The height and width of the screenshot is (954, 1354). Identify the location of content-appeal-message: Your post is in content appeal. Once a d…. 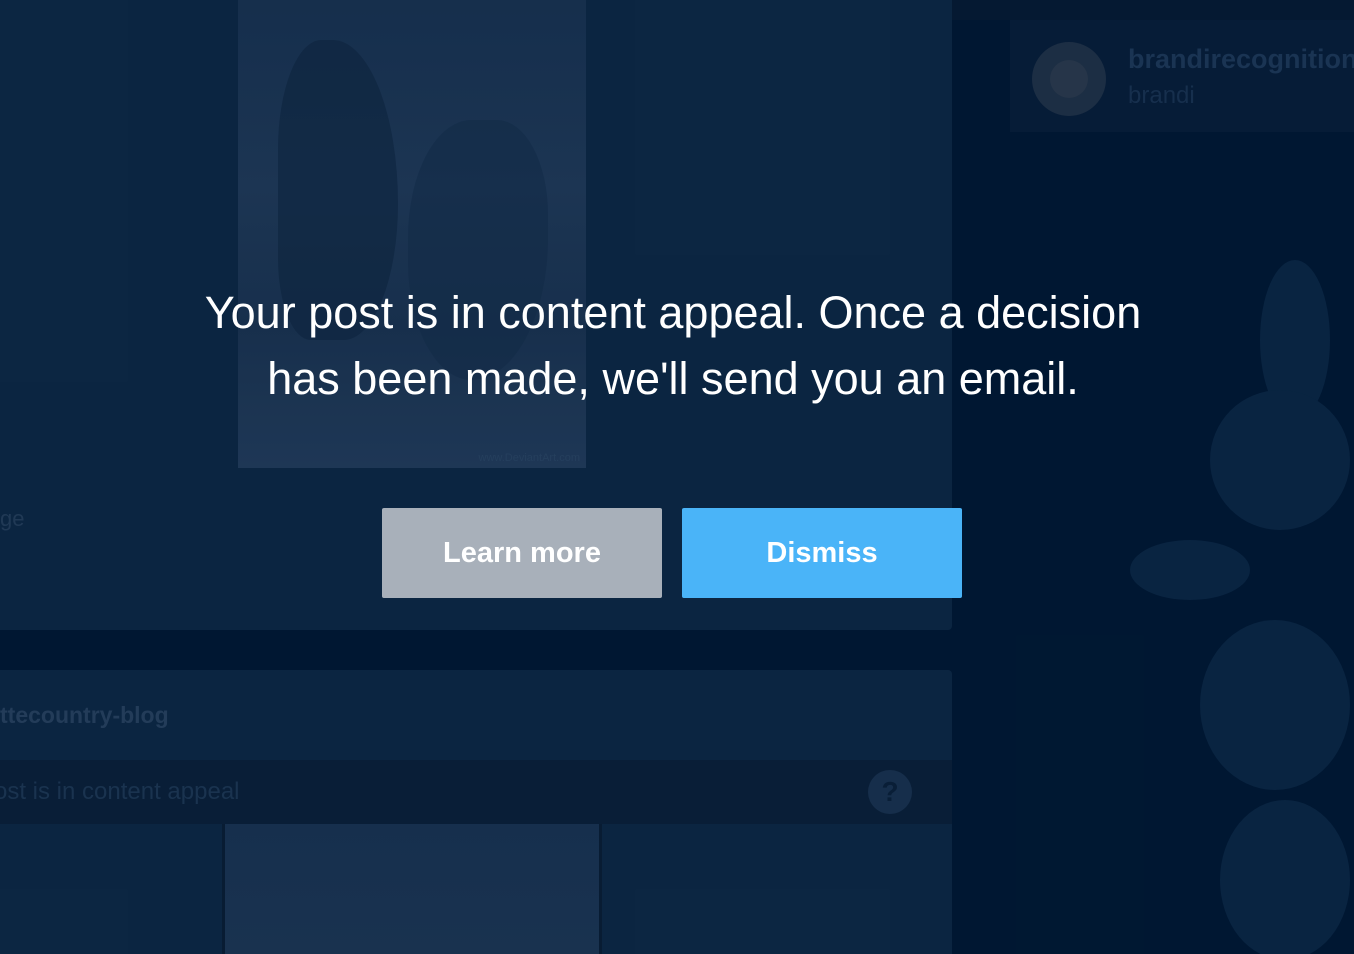
(673, 345).